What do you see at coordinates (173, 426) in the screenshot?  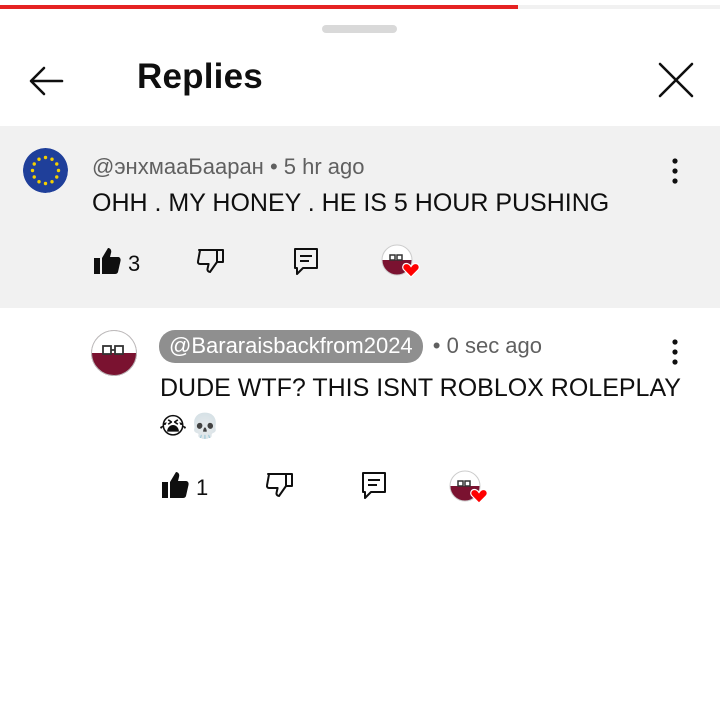 I see `crying-emoji: 😭` at bounding box center [173, 426].